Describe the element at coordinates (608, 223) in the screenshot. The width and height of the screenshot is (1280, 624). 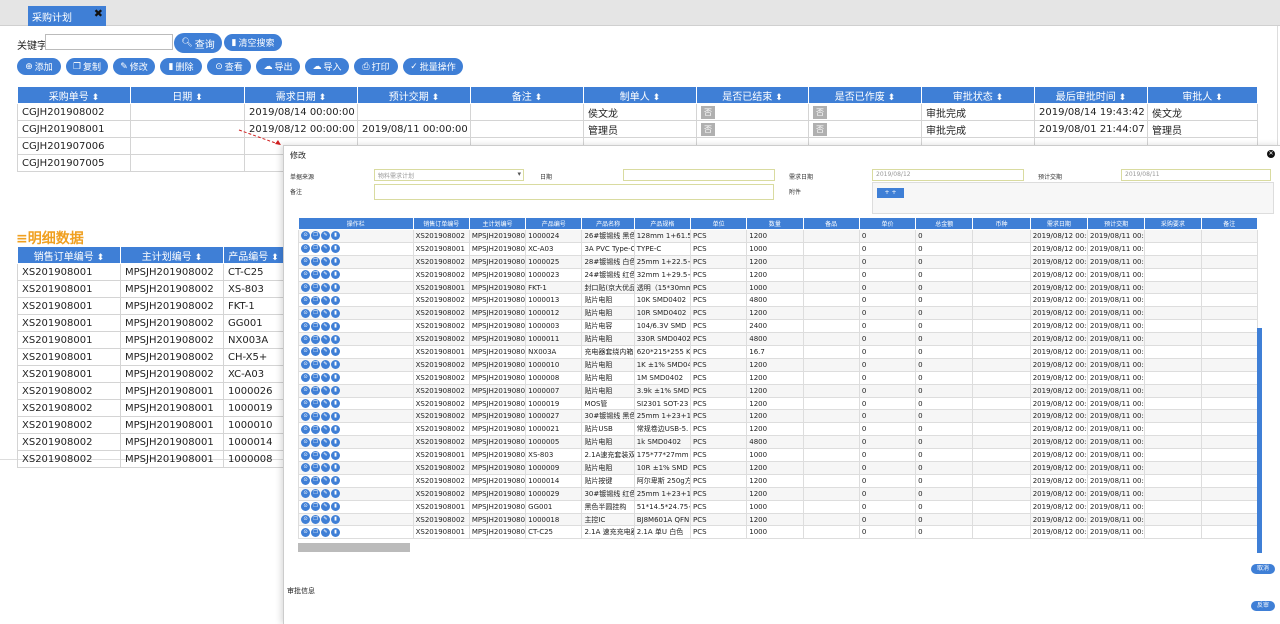
I see `grid-column-header: 产品名称` at that location.